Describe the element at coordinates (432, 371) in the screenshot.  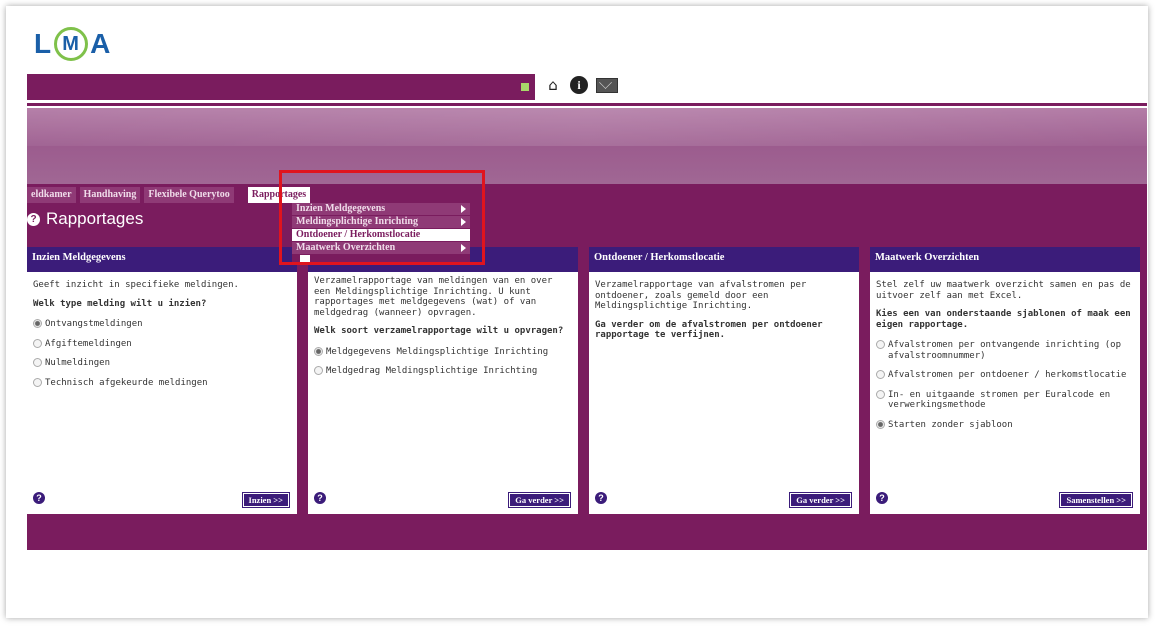
I see `radio-label: Meldgedrag Meldingsplichtige Inrichting` at that location.